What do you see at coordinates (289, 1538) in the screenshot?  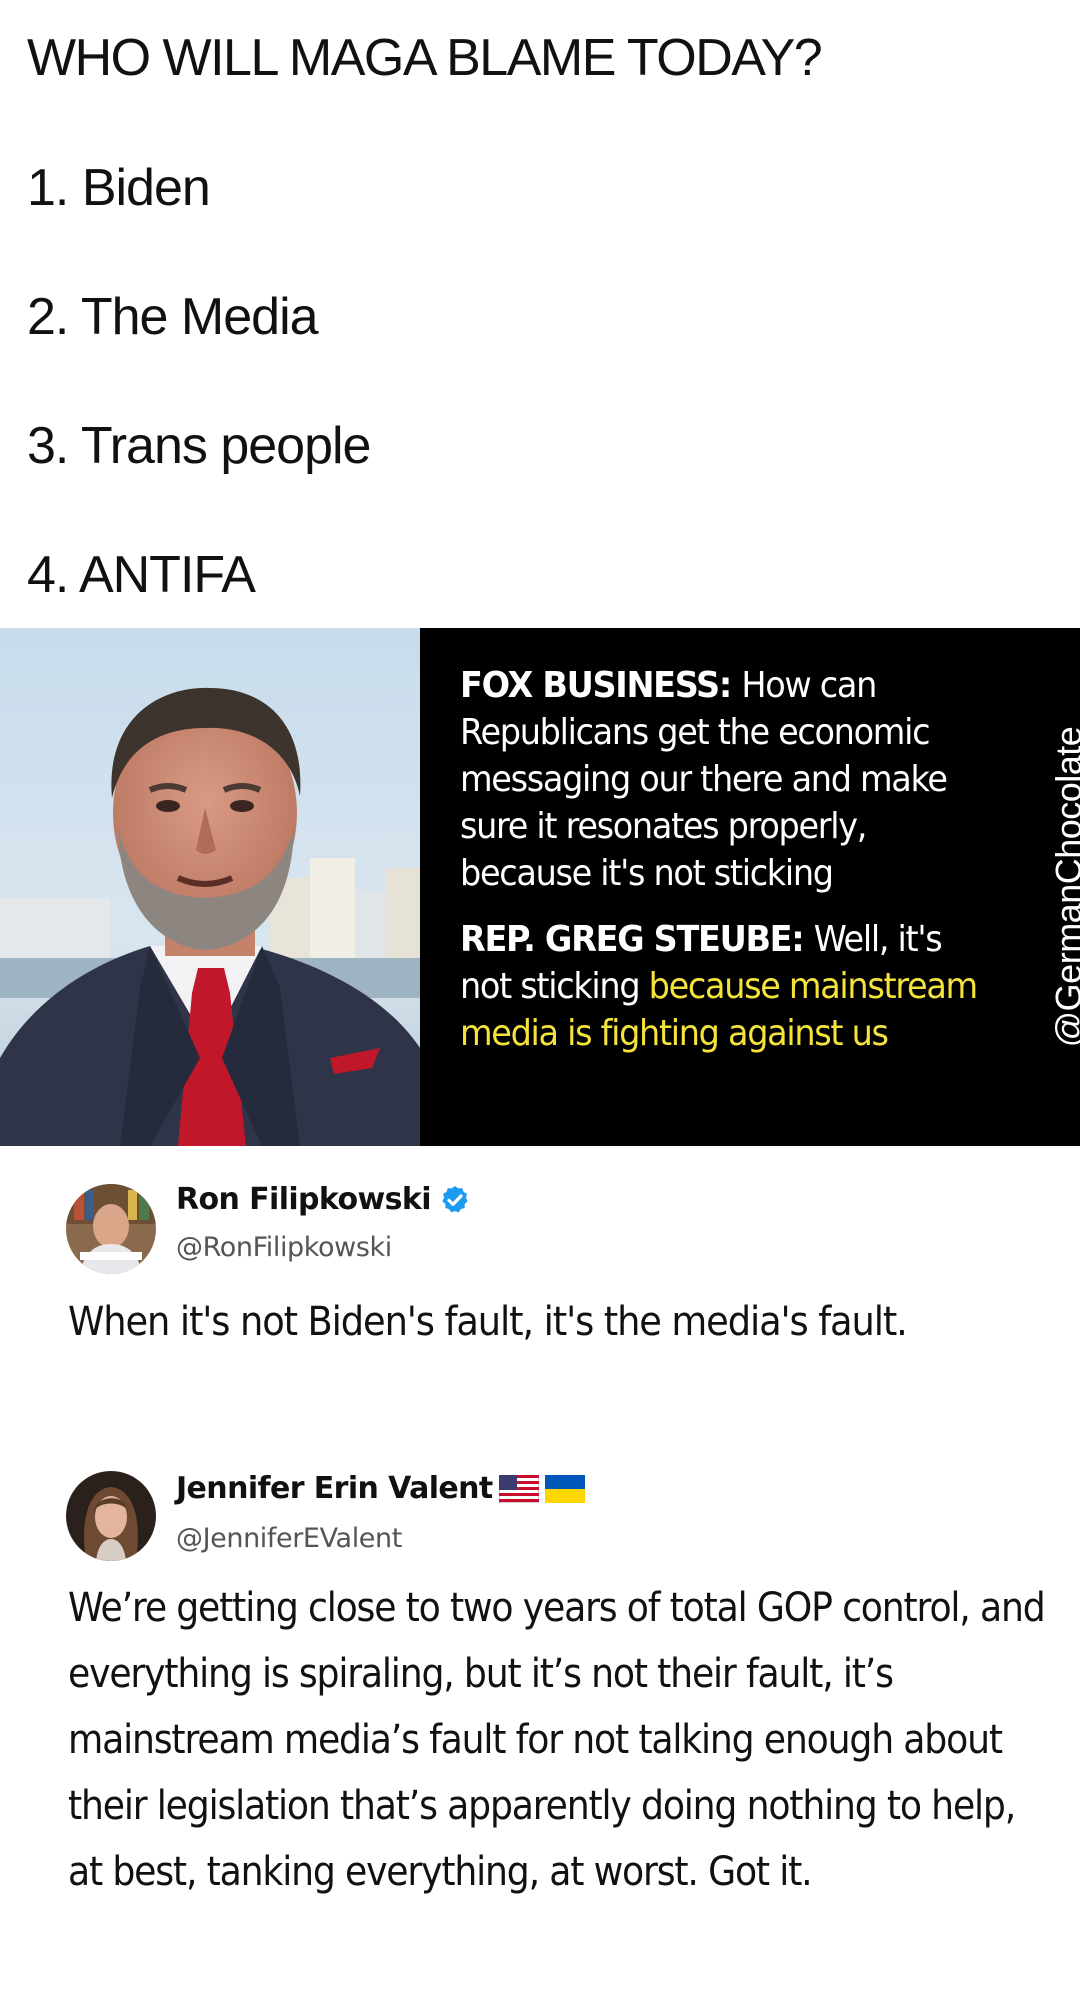 I see `tweet-author-handle: @JenniferEValent` at bounding box center [289, 1538].